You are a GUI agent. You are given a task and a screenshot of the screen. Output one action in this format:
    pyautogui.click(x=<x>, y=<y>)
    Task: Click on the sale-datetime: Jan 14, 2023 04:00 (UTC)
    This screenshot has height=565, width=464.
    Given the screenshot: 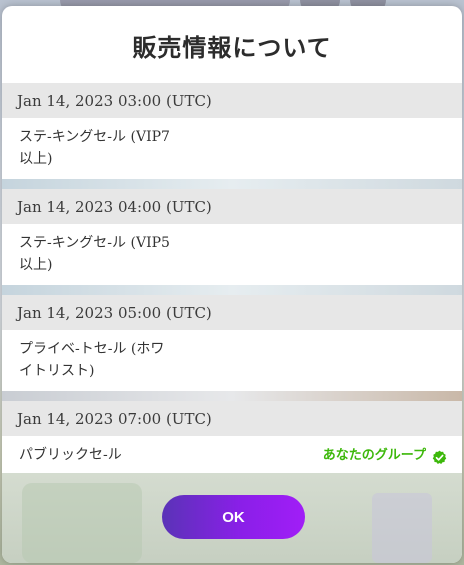 What is the action you would take?
    pyautogui.click(x=232, y=206)
    